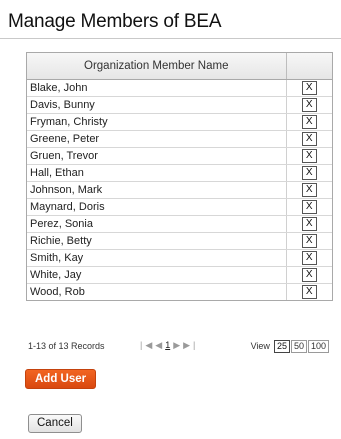  I want to click on next-page-icon: ▶, so click(178, 345).